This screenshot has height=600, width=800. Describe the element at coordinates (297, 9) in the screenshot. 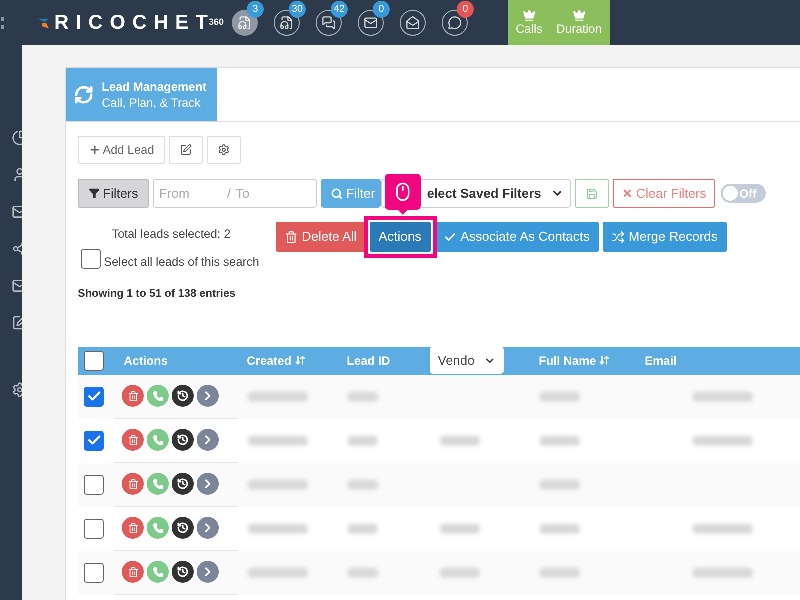

I see `count-badge: 30` at that location.